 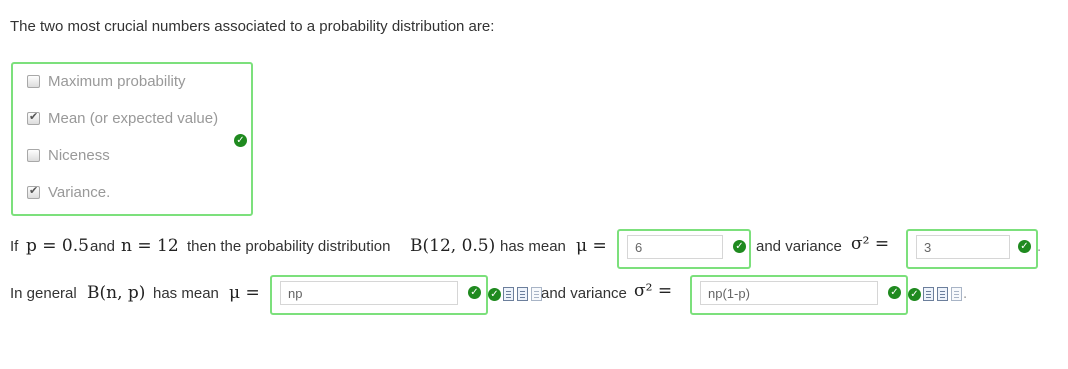 What do you see at coordinates (79, 155) in the screenshot?
I see `choice-label: Niceness` at bounding box center [79, 155].